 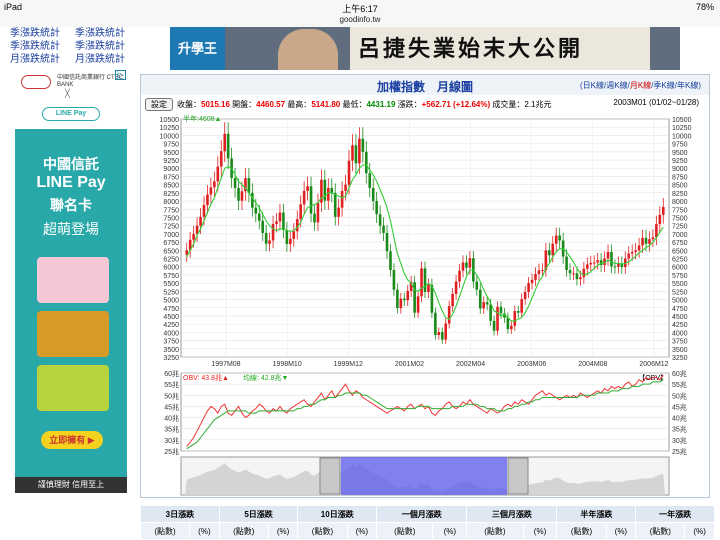 I want to click on top-banner-ad: 升學王 呂捷失業始末大公開, so click(x=425, y=48).